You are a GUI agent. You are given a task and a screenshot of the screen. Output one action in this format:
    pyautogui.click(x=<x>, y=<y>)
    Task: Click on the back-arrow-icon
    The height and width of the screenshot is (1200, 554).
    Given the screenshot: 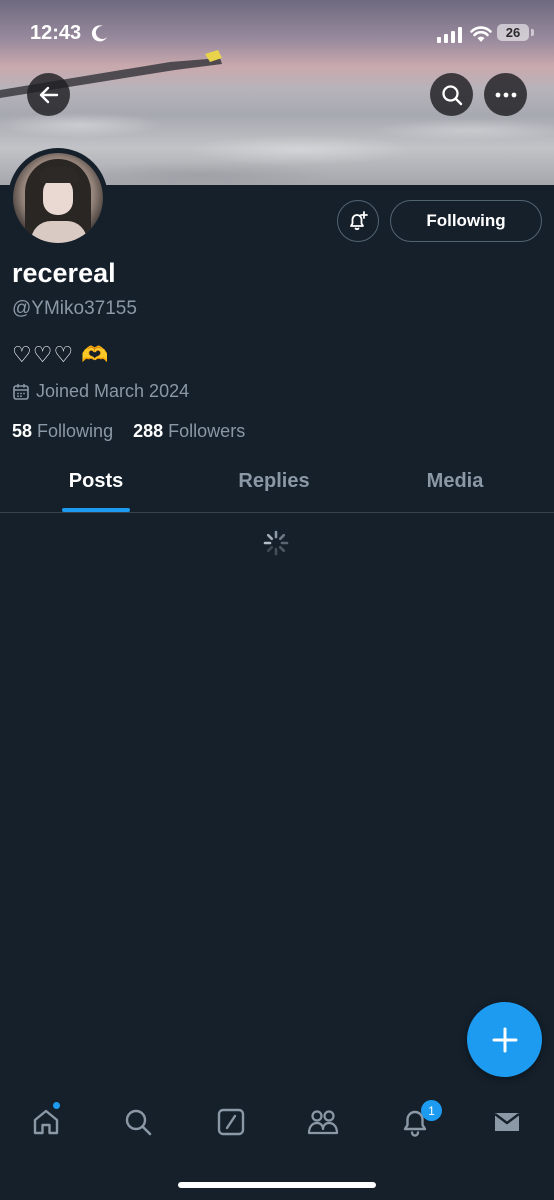 What is the action you would take?
    pyautogui.click(x=48, y=94)
    